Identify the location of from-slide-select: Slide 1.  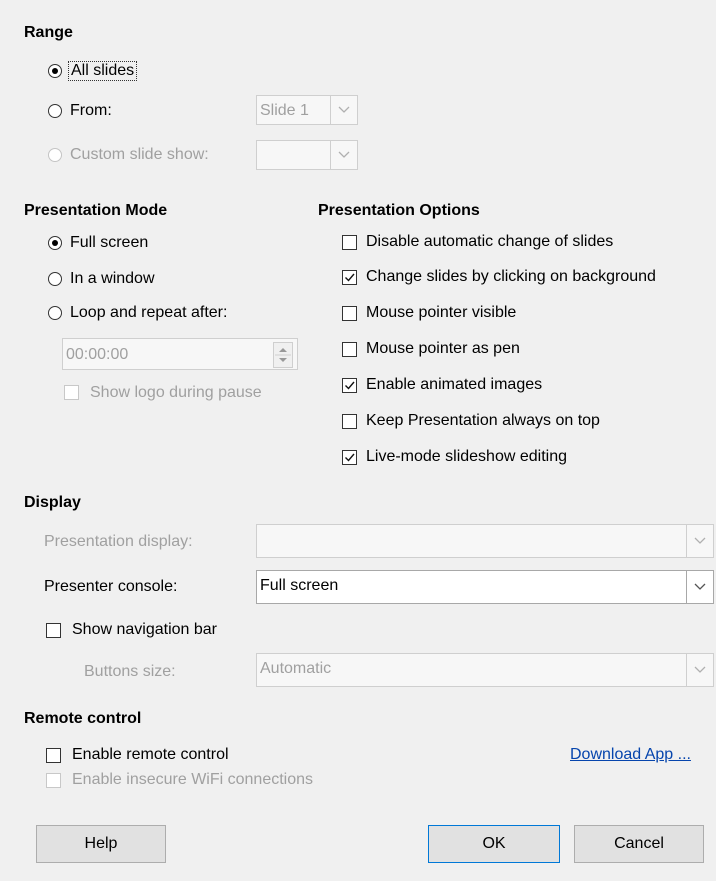
(307, 110).